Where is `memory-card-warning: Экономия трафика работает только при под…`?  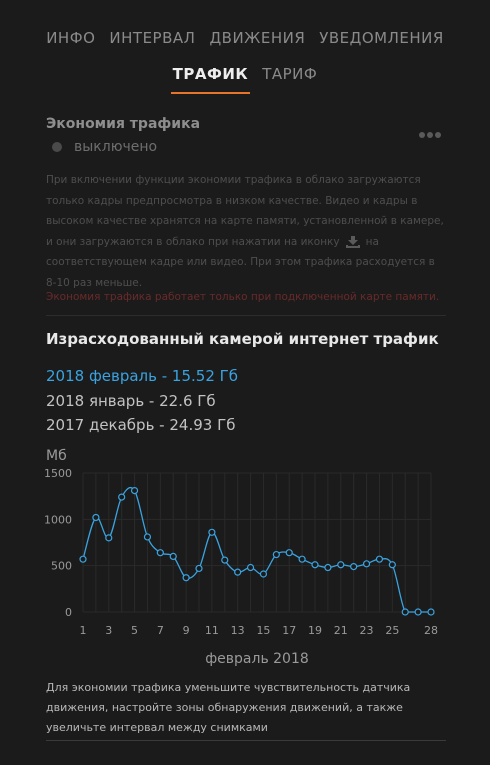 memory-card-warning: Экономия трафика работает только при под… is located at coordinates (243, 297).